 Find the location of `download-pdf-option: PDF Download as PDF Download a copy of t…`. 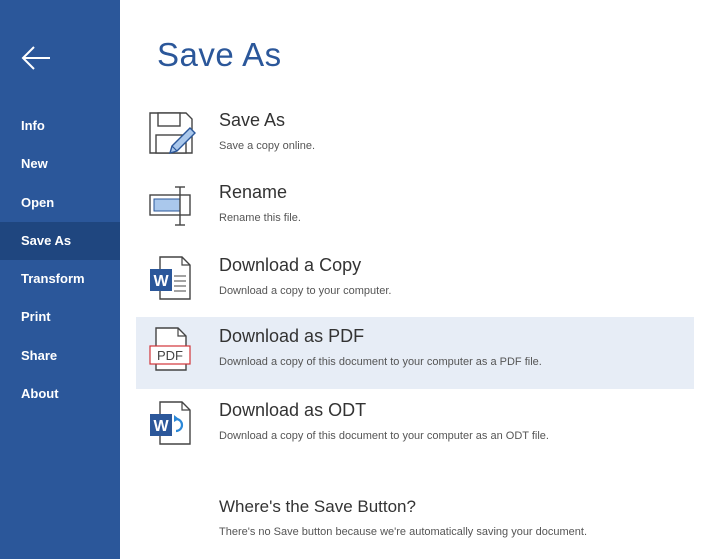

download-pdf-option: PDF Download as PDF Download a copy of t… is located at coordinates (415, 353).